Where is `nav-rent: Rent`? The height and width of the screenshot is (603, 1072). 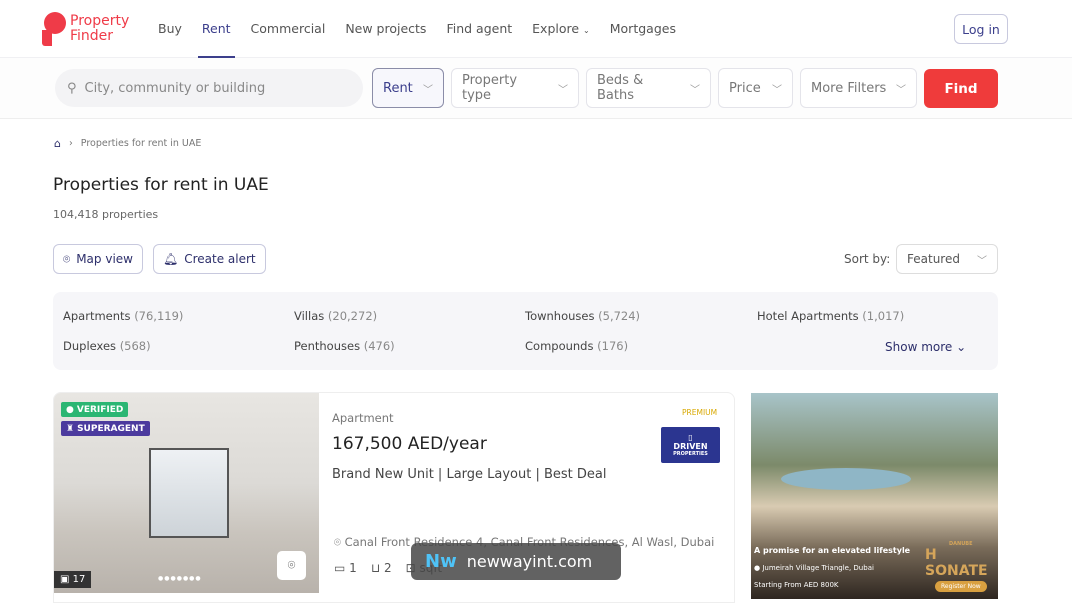
nav-rent: Rent is located at coordinates (216, 29).